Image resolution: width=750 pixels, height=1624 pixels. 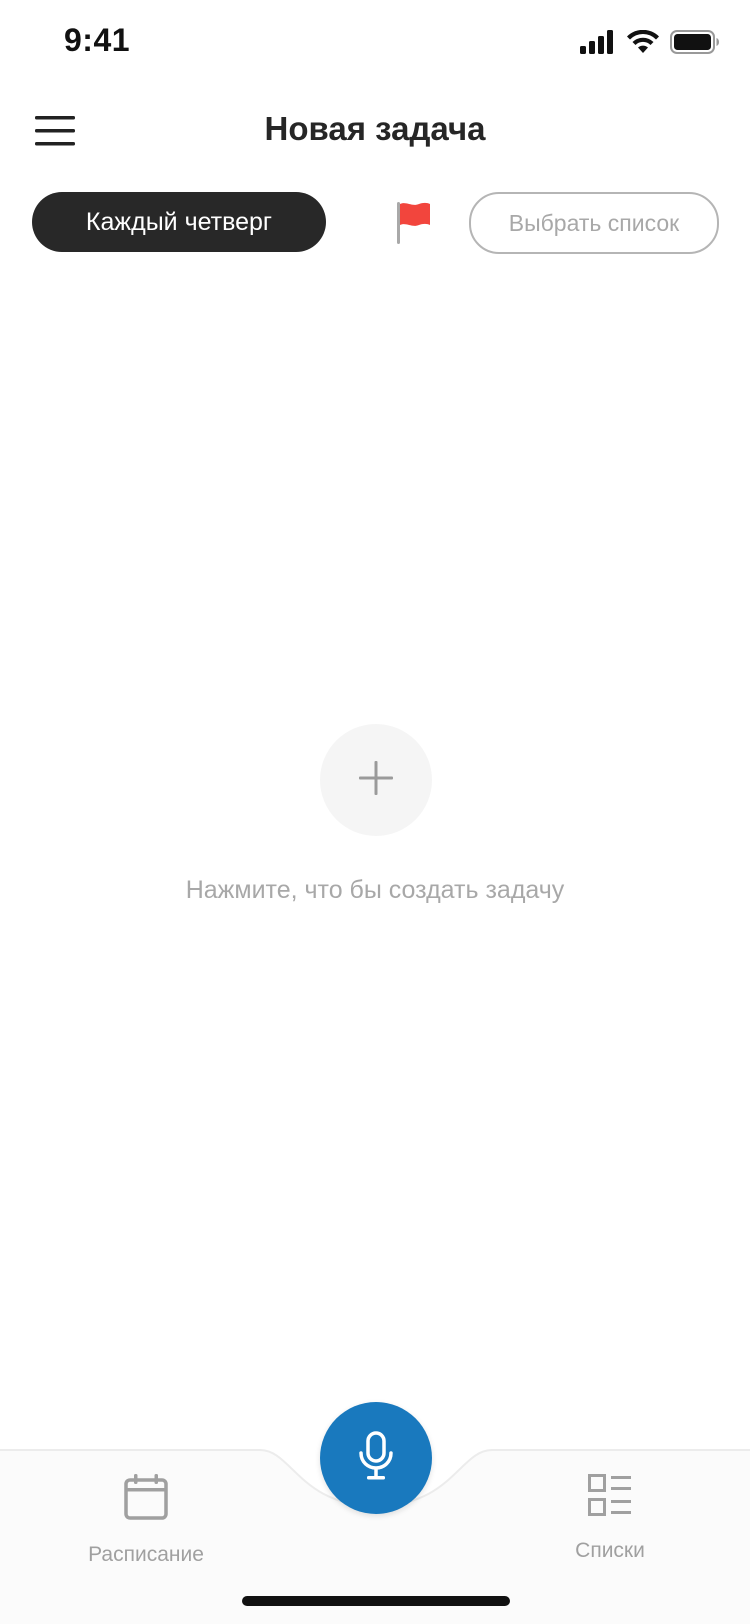 I want to click on wifi-icon, so click(x=643, y=44).